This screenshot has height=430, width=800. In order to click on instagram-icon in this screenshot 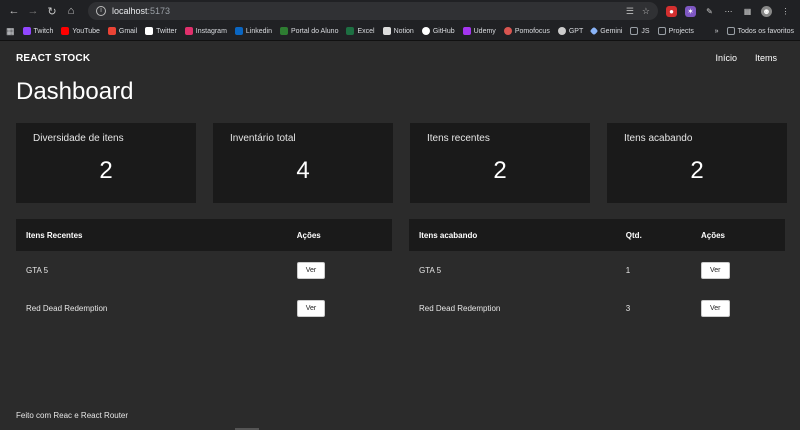, I will do `click(188, 31)`.